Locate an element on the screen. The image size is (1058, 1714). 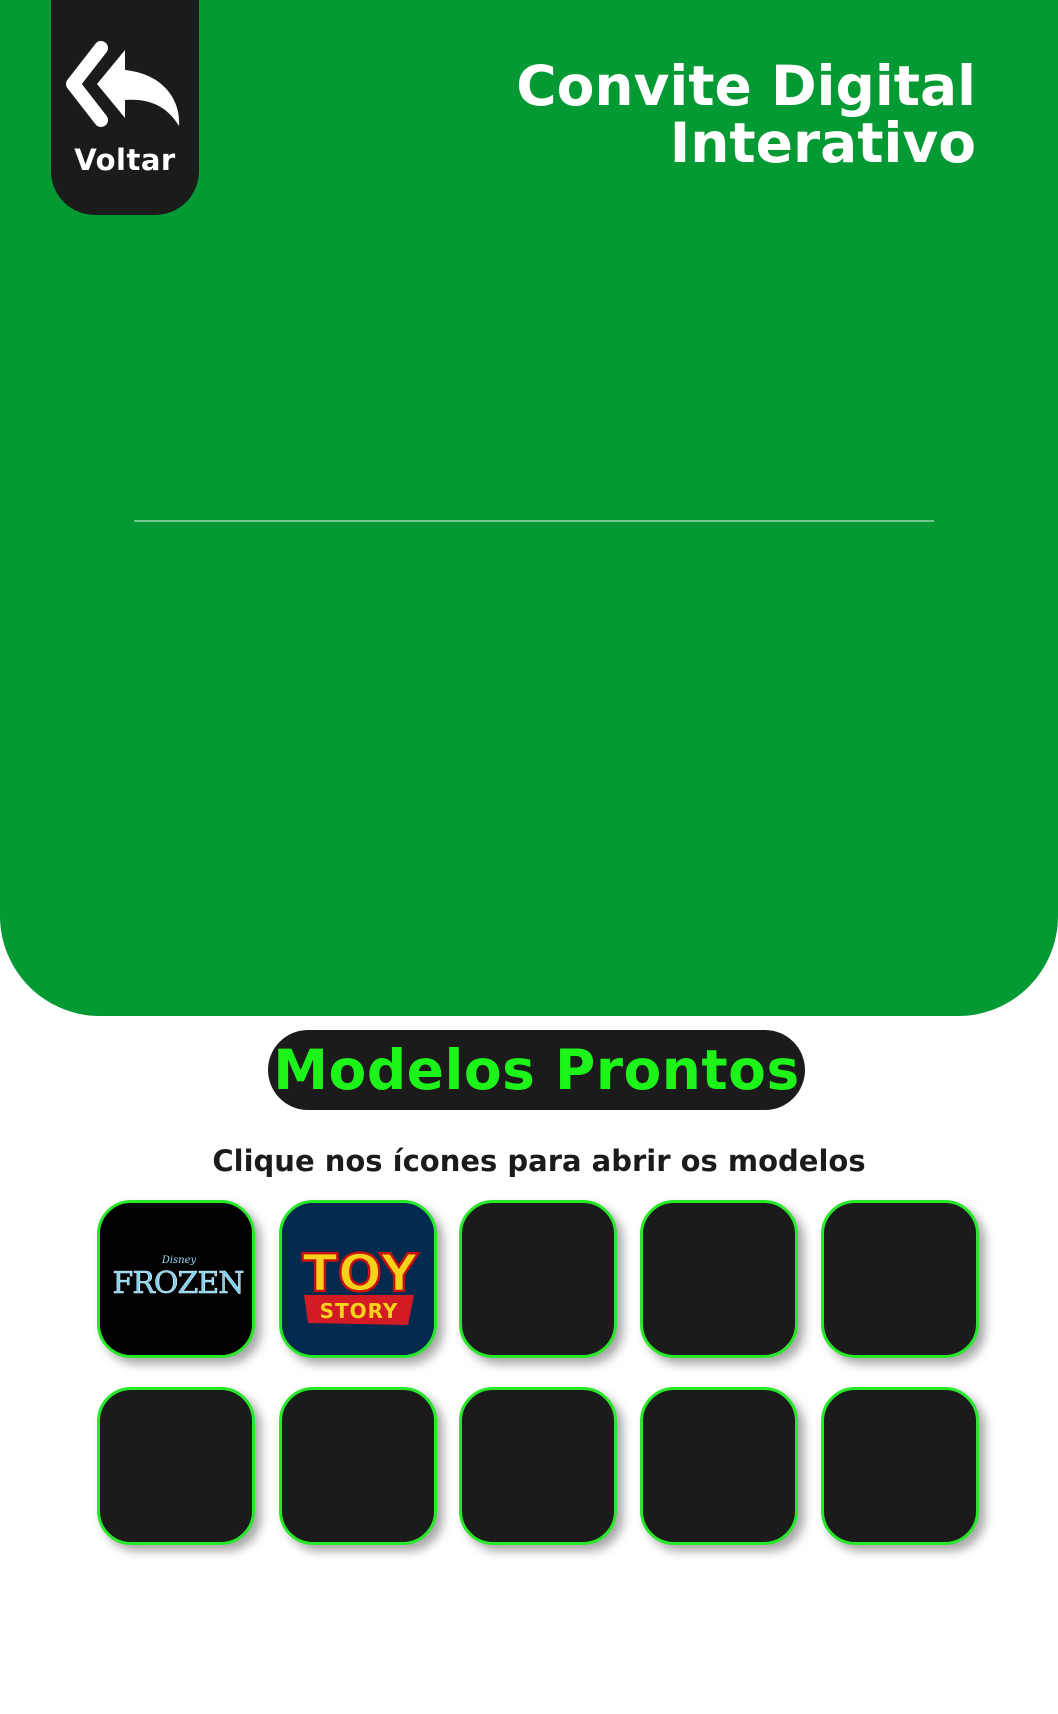
section-heading-pill: Modelos Prontos is located at coordinates (536, 1070).